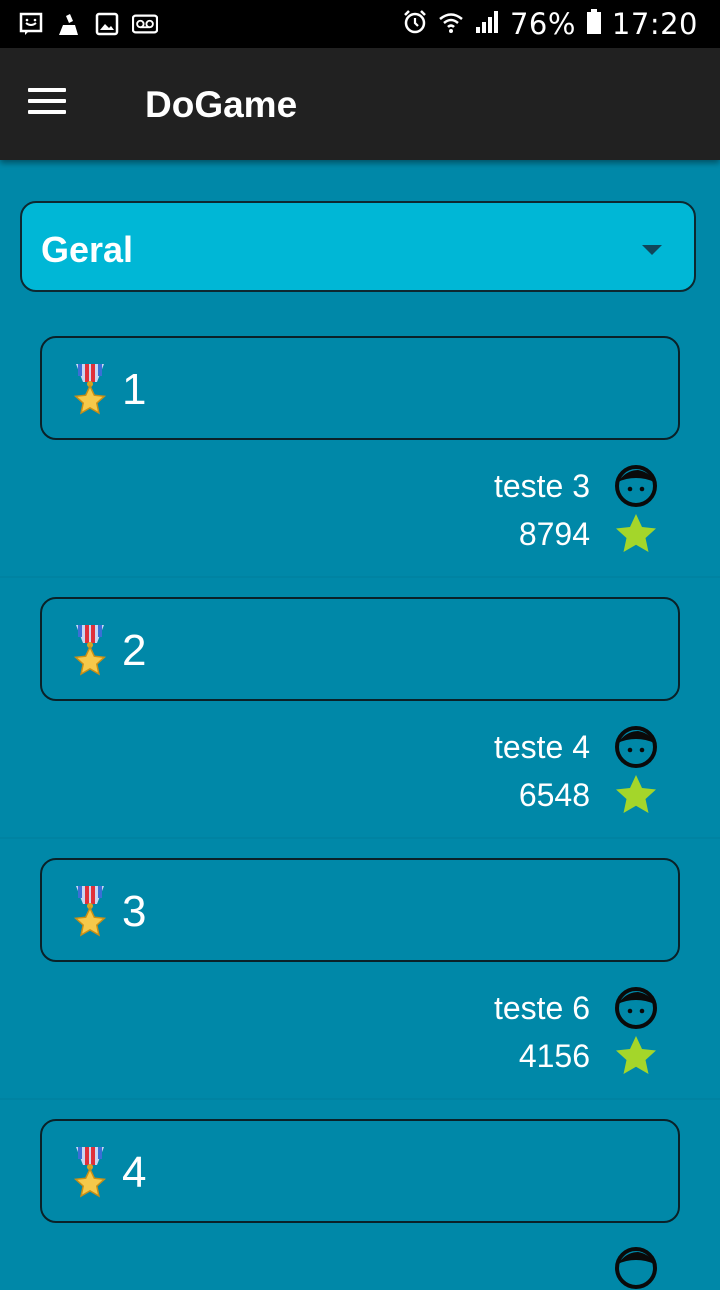 The width and height of the screenshot is (720, 1290). I want to click on cleaner-icon, so click(69, 24).